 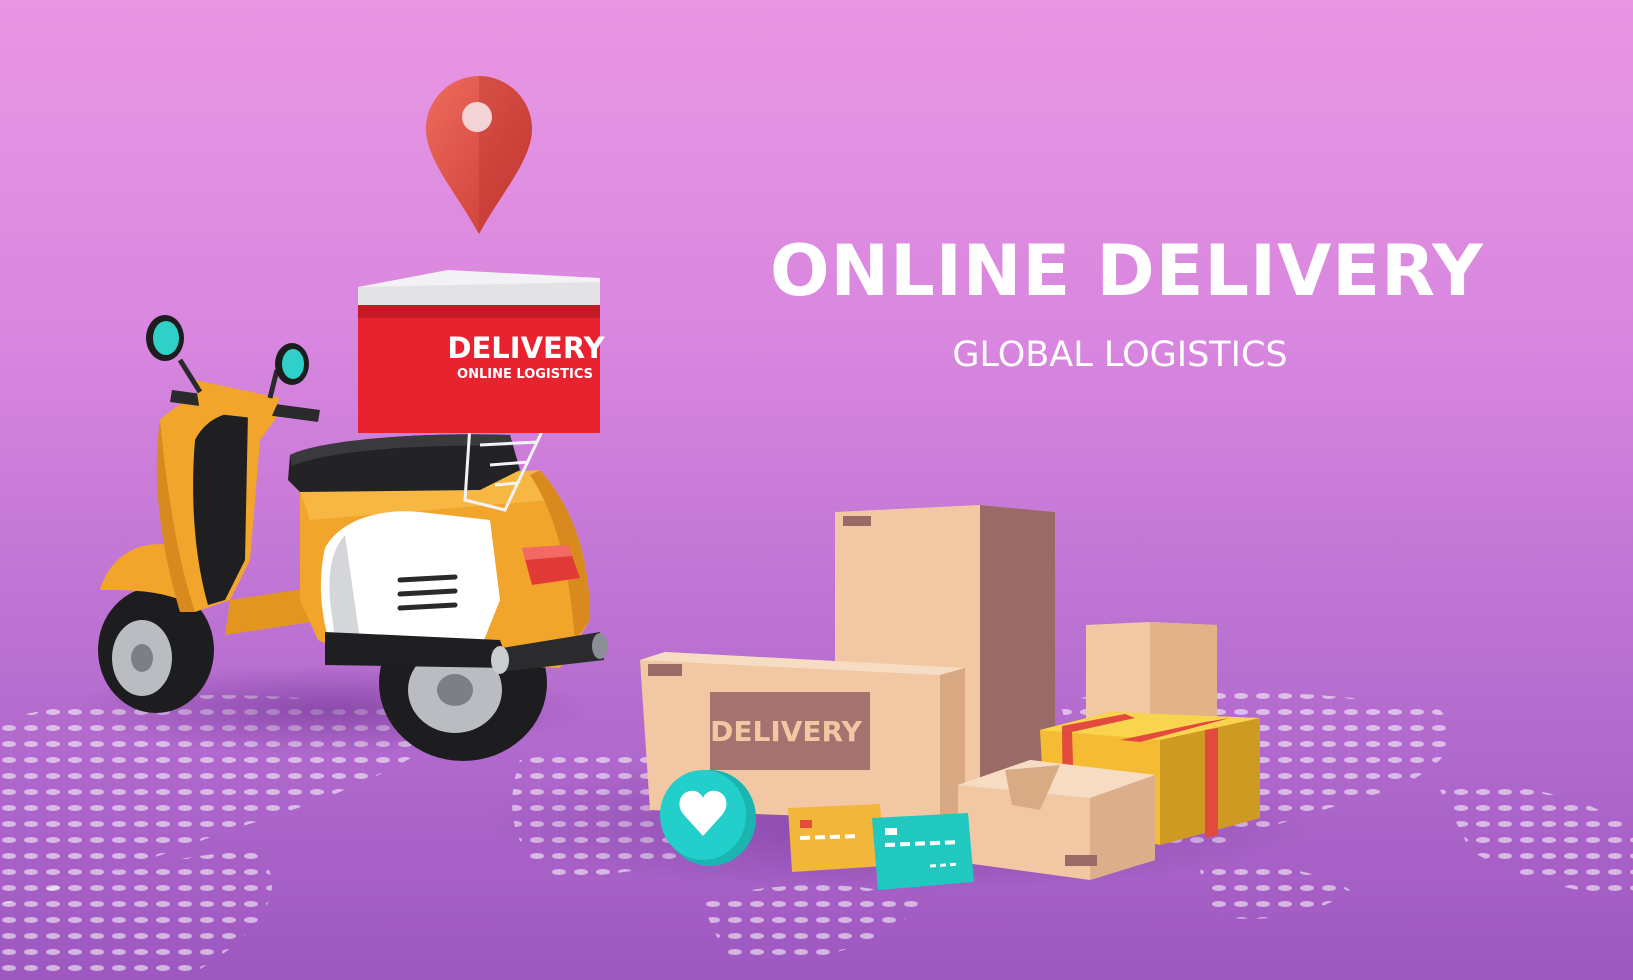 I want to click on location-pin-icon, so click(x=479, y=155).